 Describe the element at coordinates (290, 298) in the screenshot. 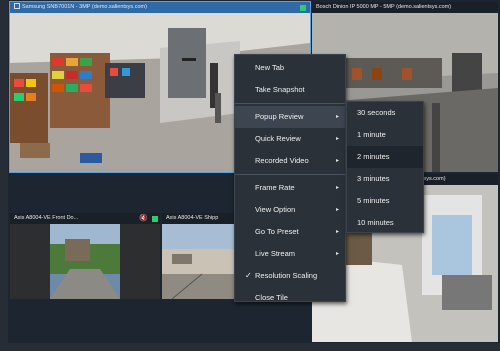

I see `menu-item-close-tile: Close Tile` at that location.